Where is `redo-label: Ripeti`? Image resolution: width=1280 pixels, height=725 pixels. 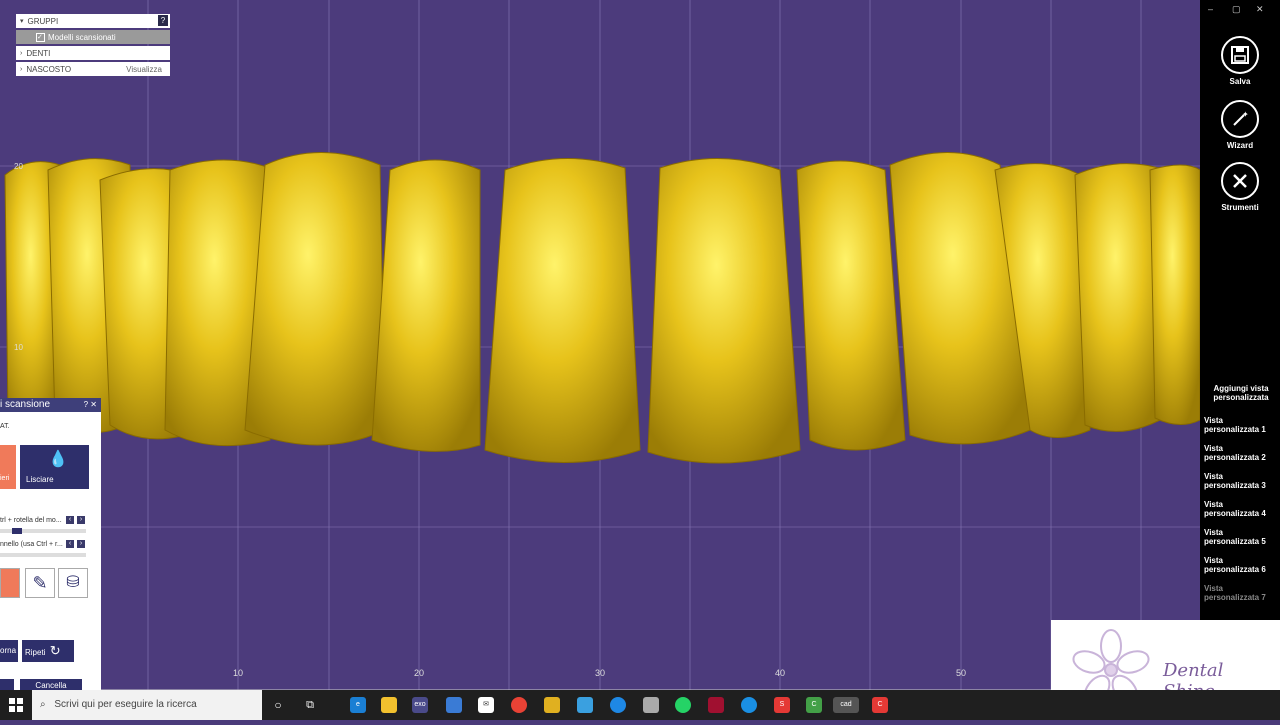 redo-label: Ripeti is located at coordinates (35, 652).